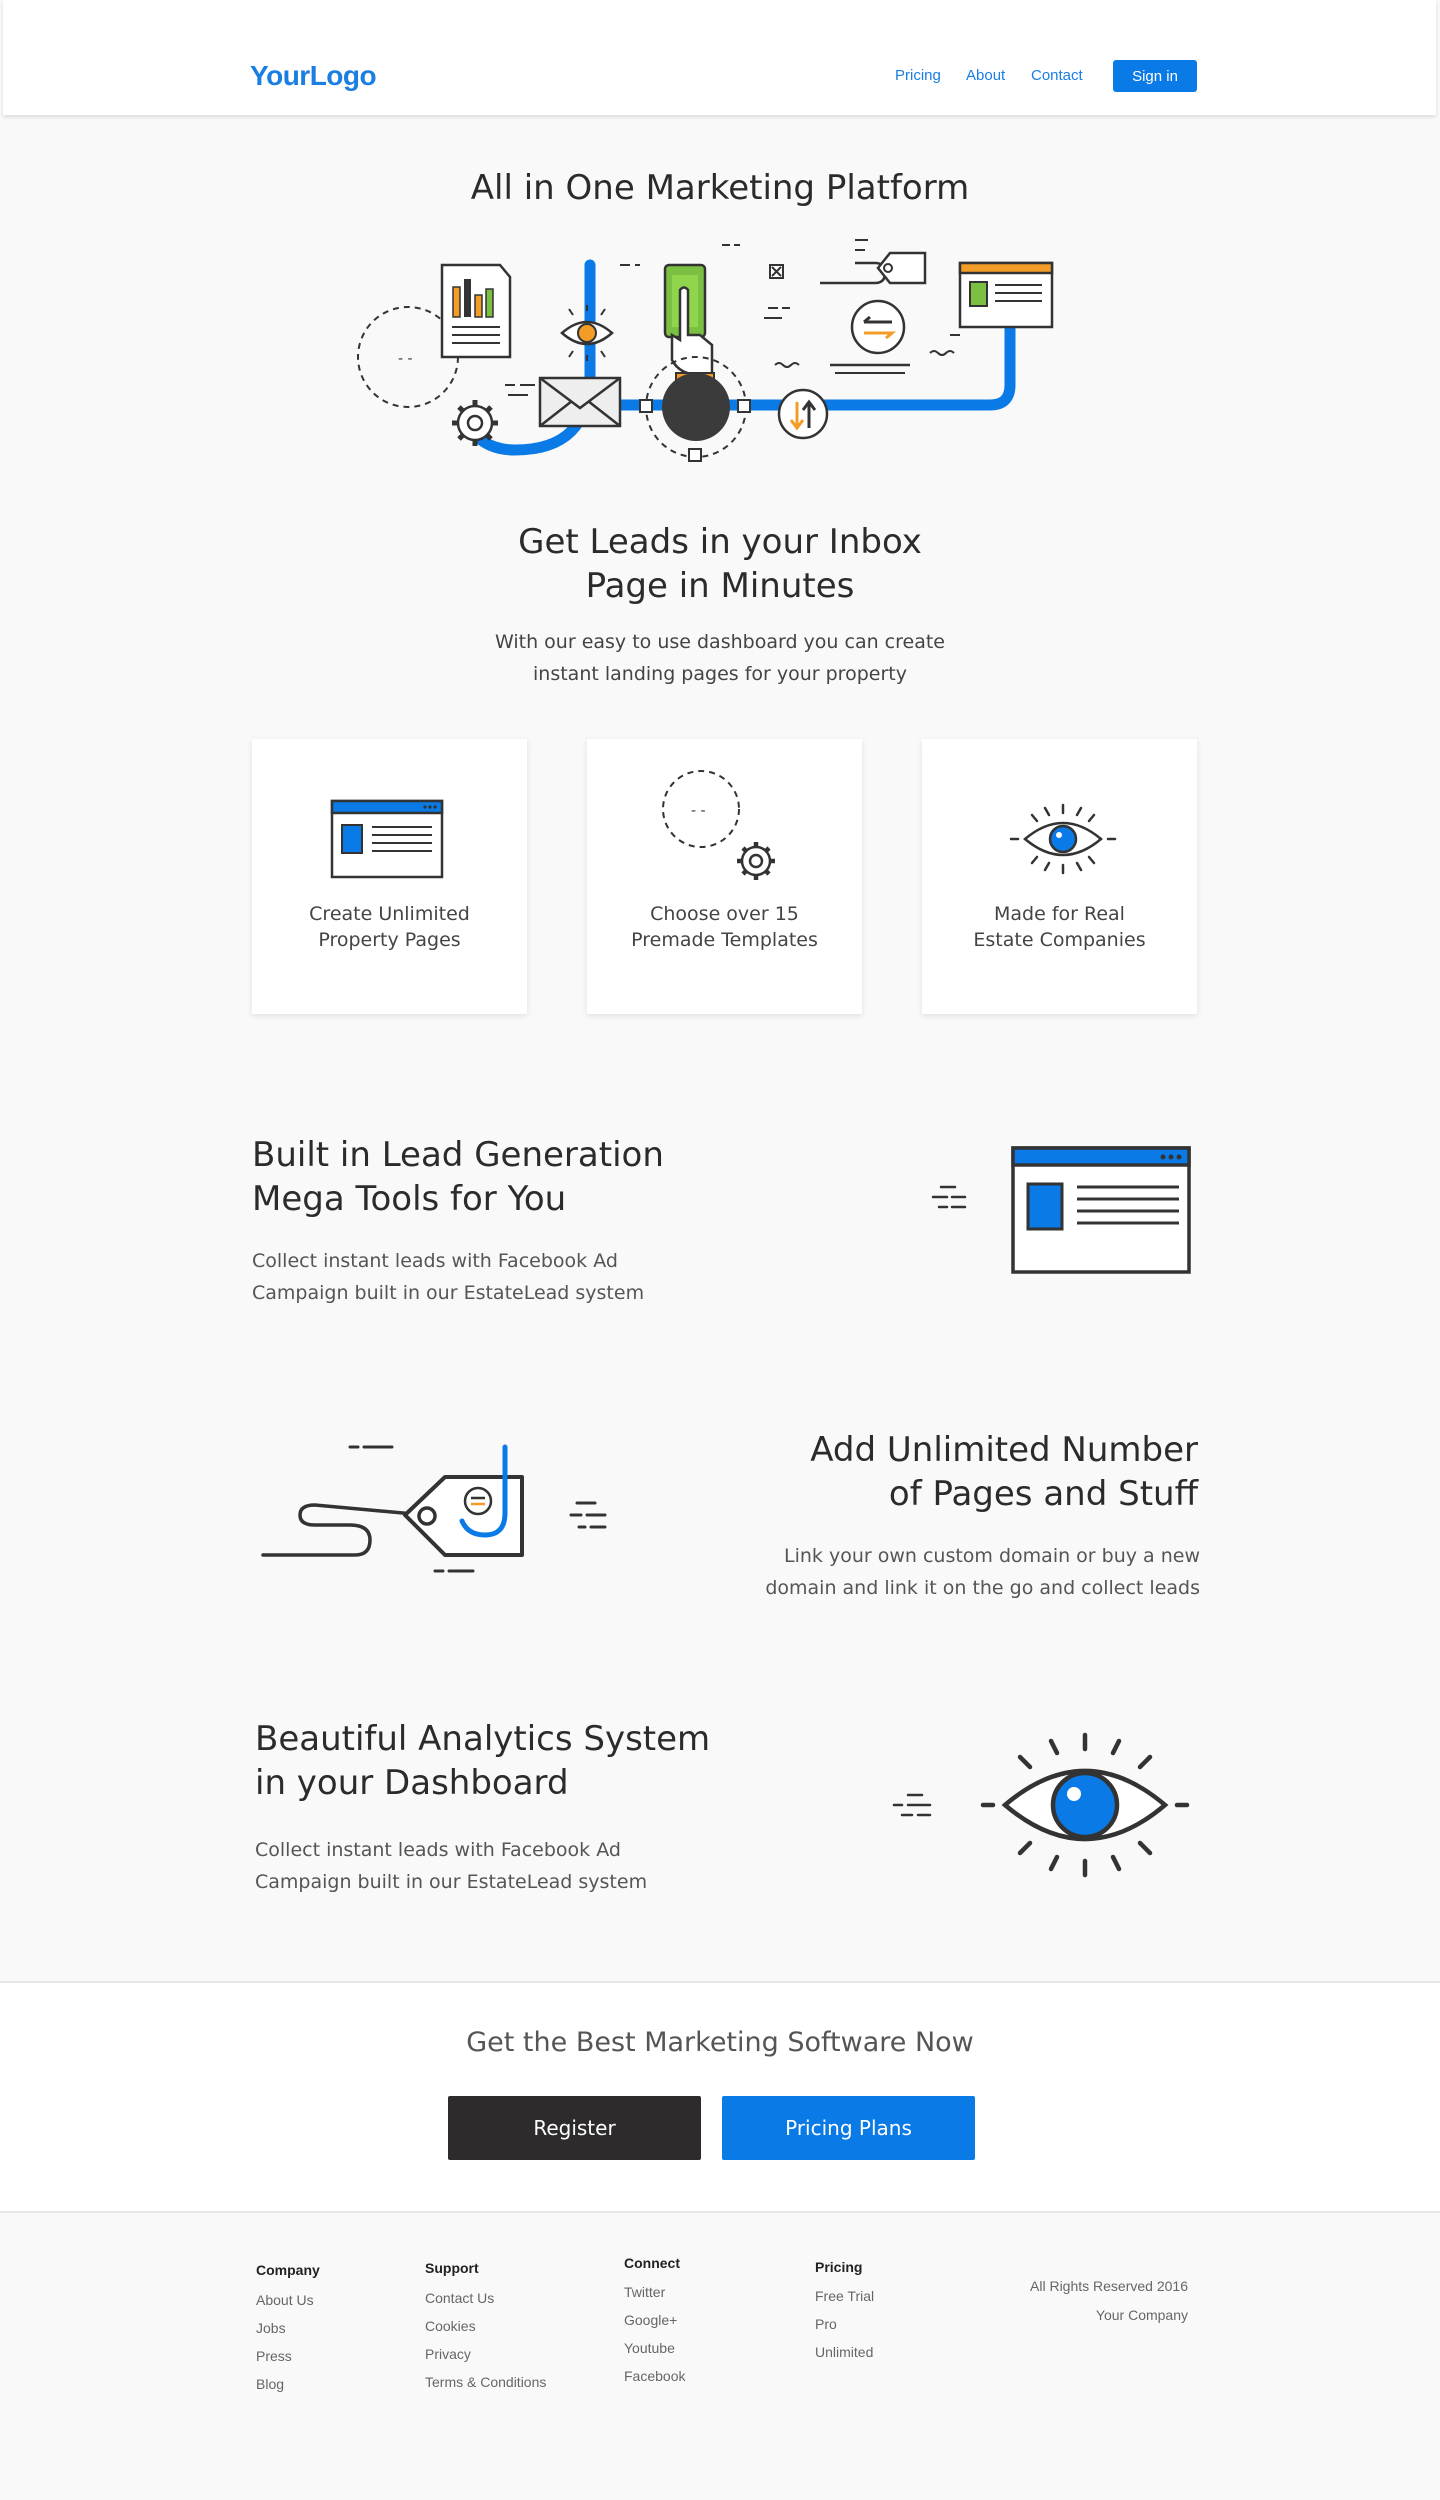  What do you see at coordinates (1155, 76) in the screenshot?
I see `signin-button: Sign in` at bounding box center [1155, 76].